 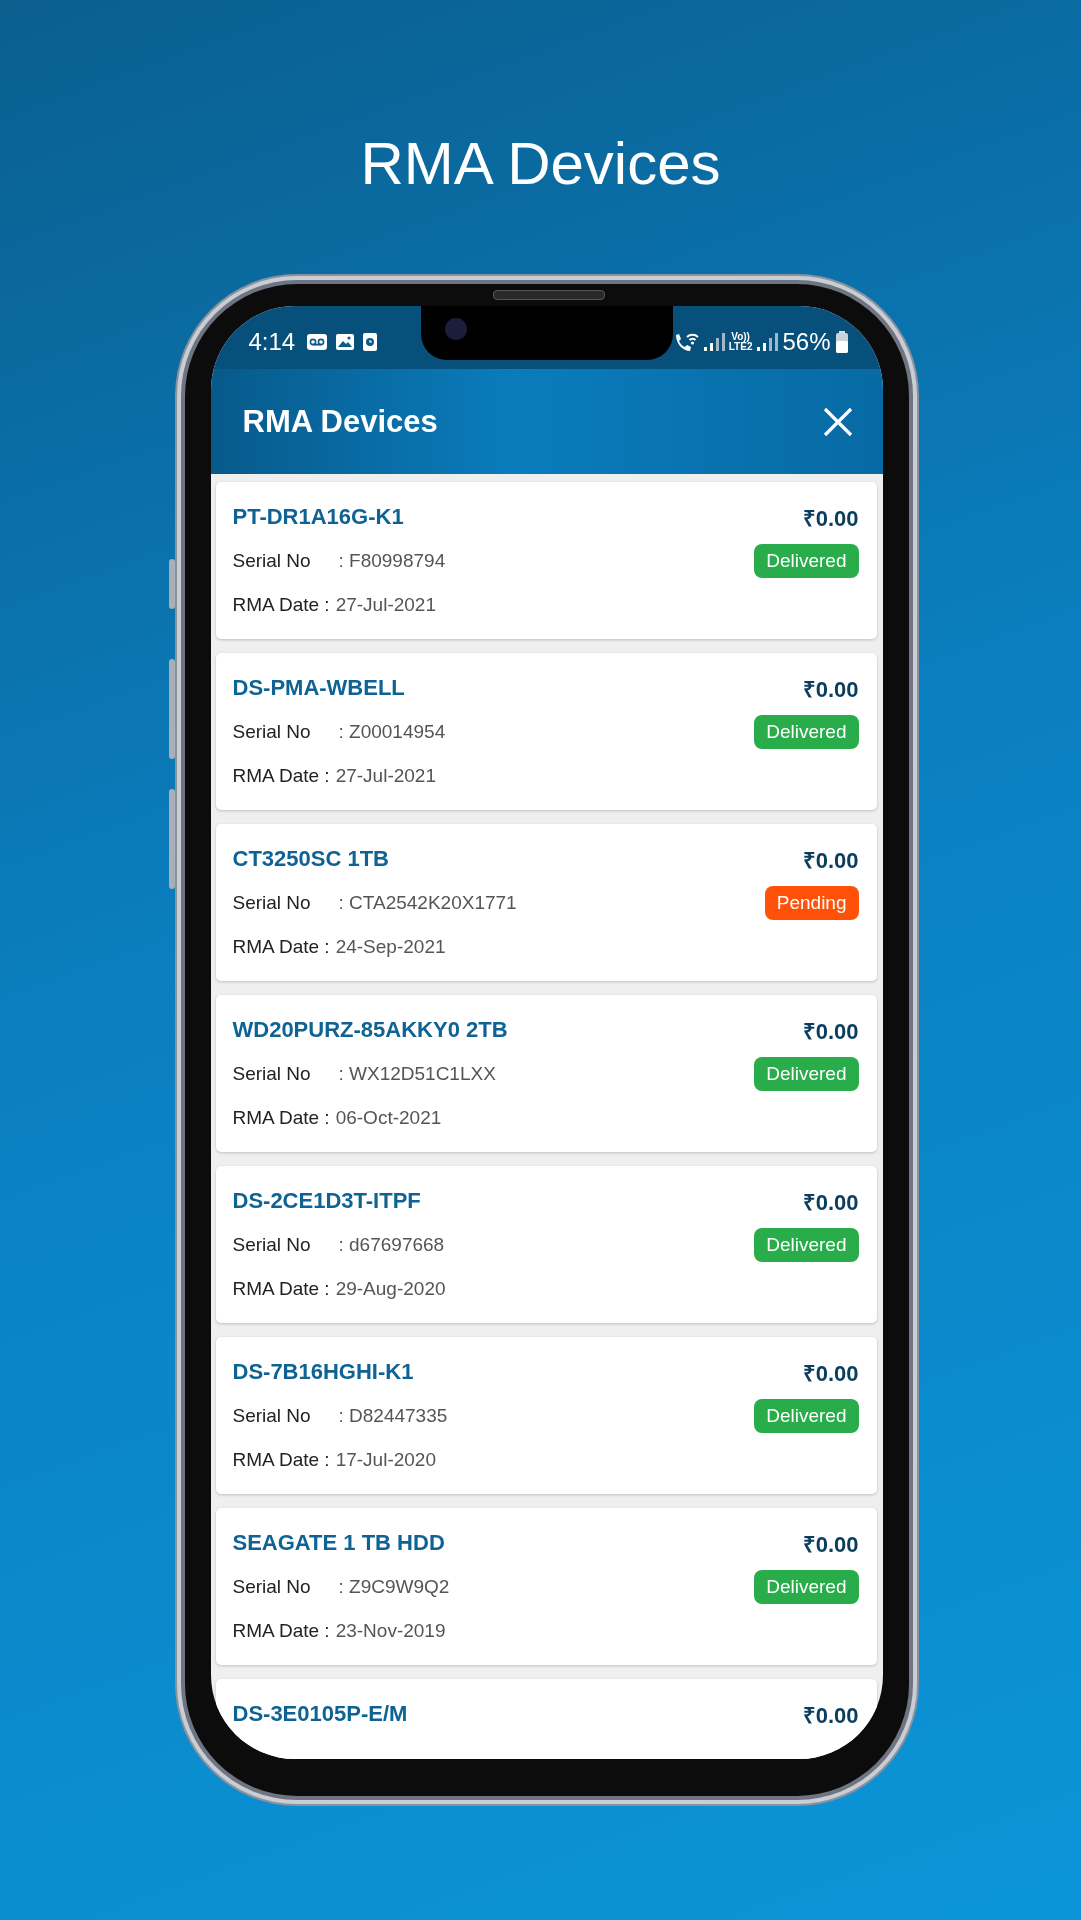 What do you see at coordinates (811, 903) in the screenshot?
I see `status-badge: Pending` at bounding box center [811, 903].